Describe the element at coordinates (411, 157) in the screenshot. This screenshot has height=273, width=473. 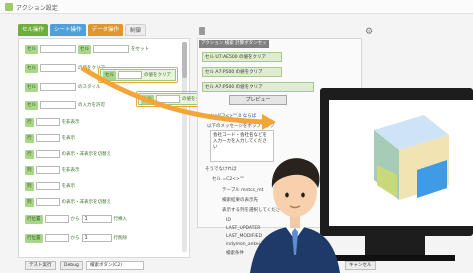
I see `cube-icon` at that location.